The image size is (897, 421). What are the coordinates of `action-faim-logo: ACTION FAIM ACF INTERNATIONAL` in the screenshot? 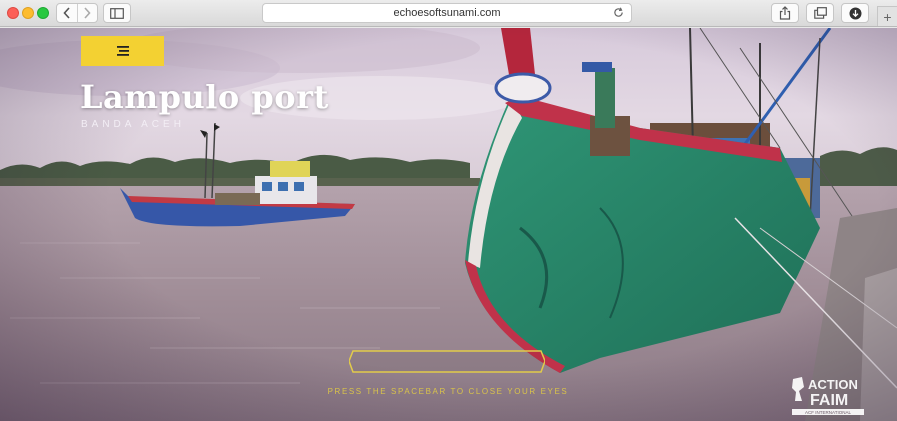 It's located at (828, 396).